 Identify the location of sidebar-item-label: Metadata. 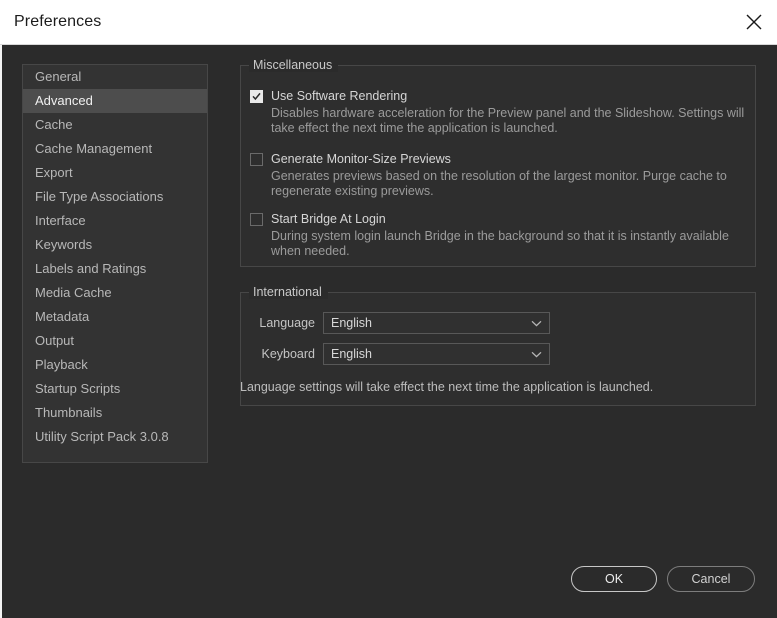
(62, 316).